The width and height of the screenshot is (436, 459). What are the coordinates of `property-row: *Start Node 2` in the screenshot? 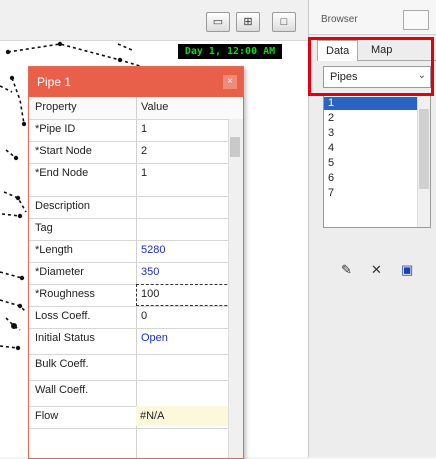 It's located at (136, 152).